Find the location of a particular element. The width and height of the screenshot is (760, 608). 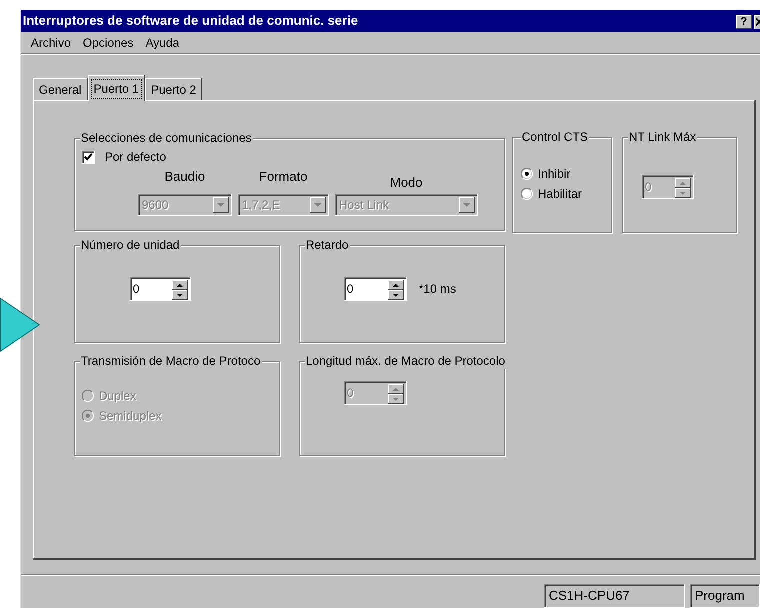

menu-item: Opciones is located at coordinates (108, 43).